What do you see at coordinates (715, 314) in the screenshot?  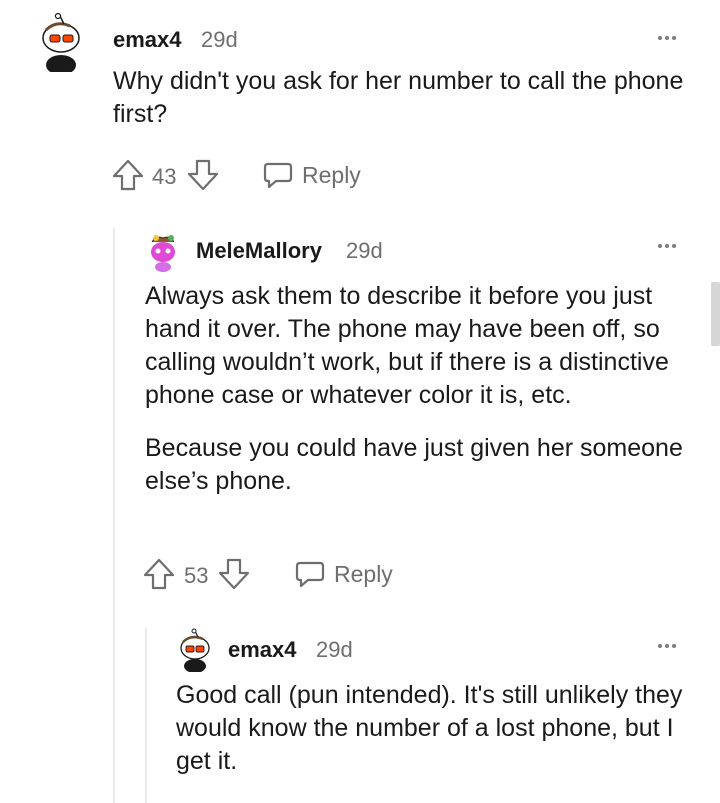 I see `scrollbar-thumb` at bounding box center [715, 314].